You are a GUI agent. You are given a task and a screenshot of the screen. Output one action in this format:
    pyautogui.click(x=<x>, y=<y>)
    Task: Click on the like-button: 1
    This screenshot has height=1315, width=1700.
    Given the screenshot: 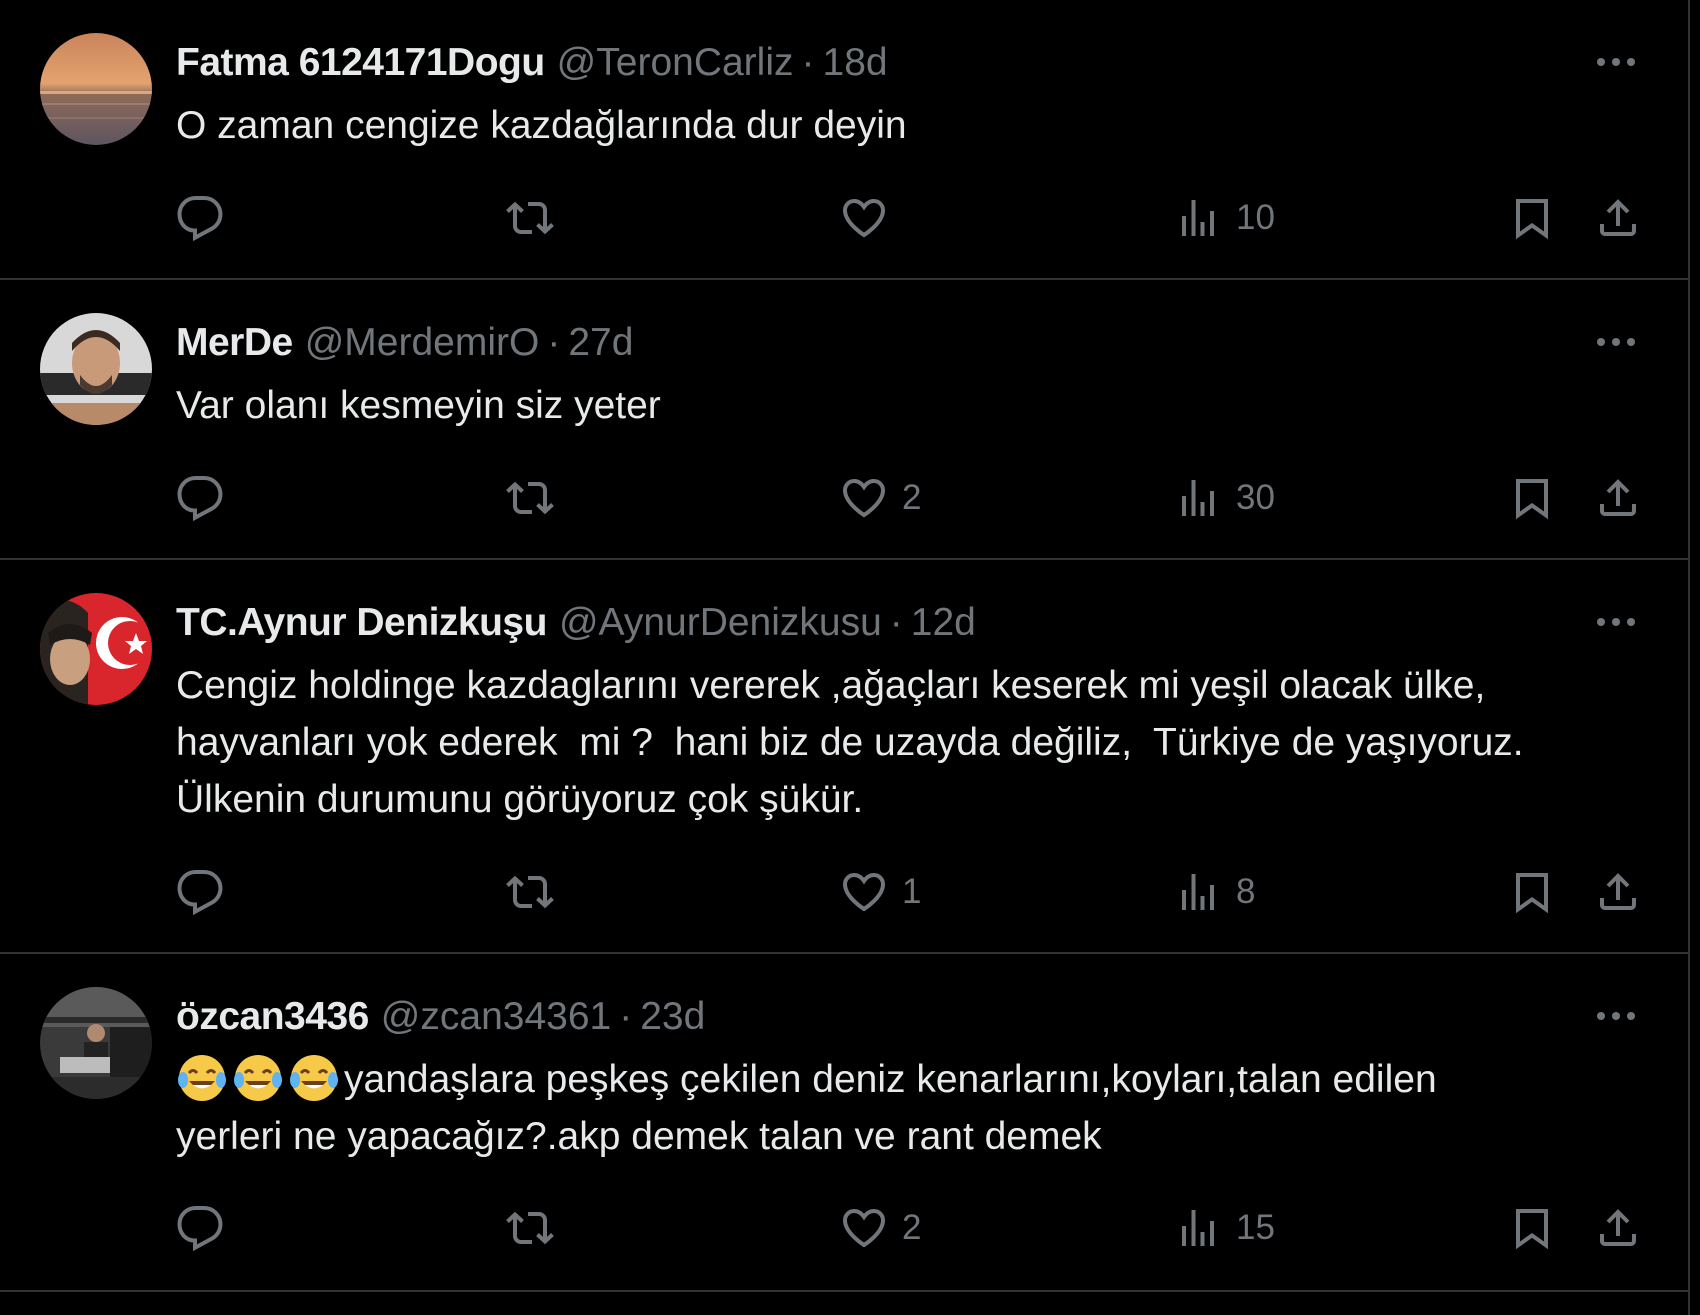 What is the action you would take?
    pyautogui.click(x=880, y=892)
    